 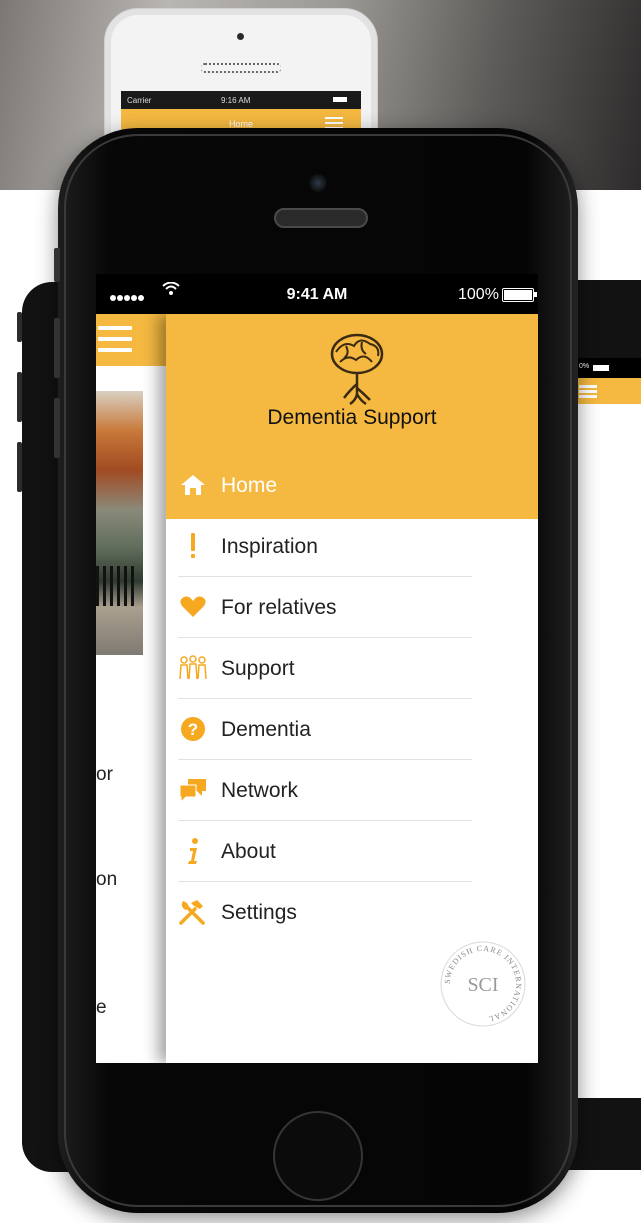 I want to click on front-camera-icon, so click(x=318, y=183).